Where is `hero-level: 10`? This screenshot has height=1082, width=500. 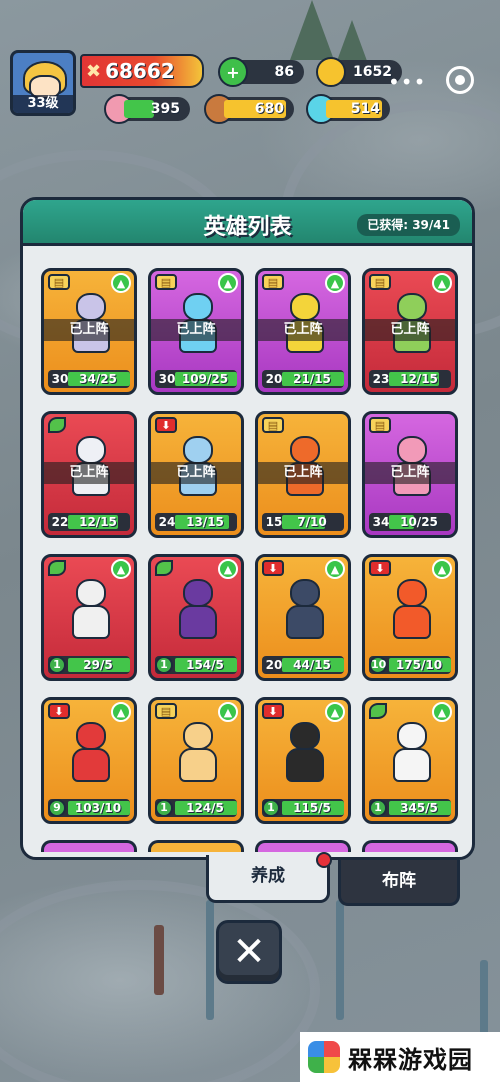 hero-level: 10 is located at coordinates (378, 665).